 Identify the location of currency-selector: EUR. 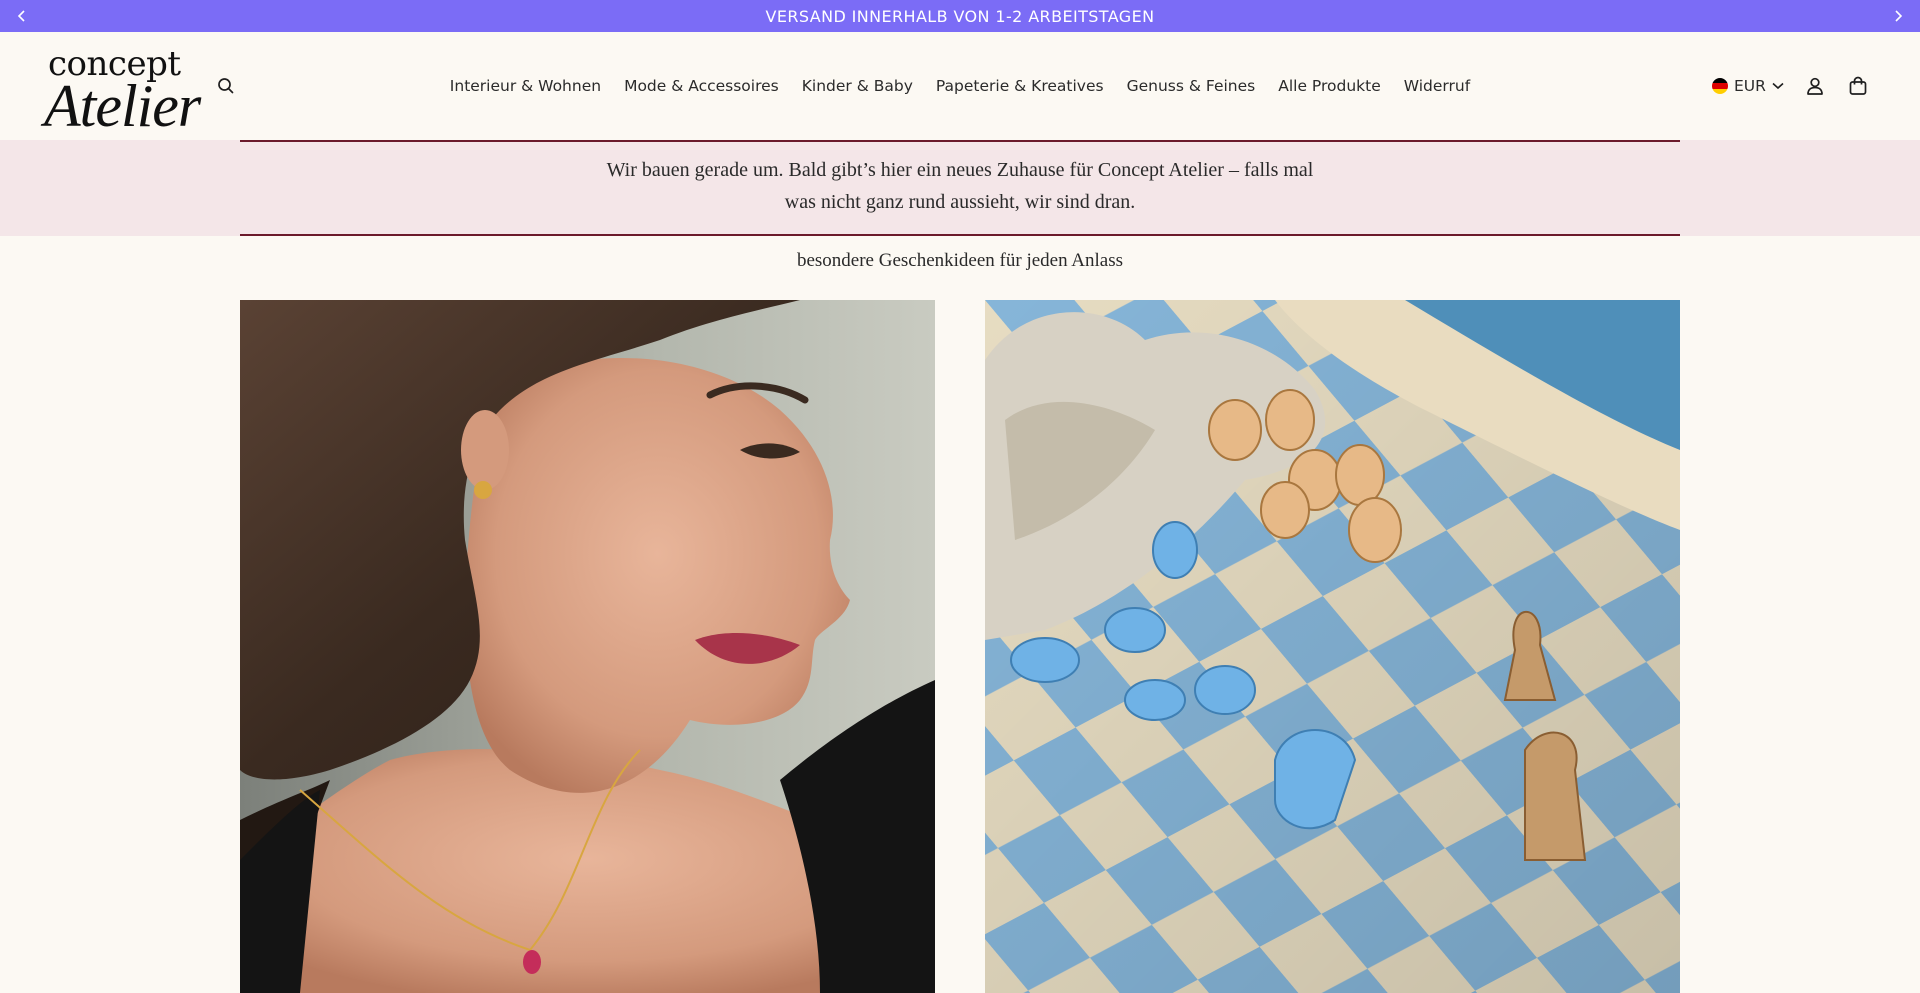
(1748, 86).